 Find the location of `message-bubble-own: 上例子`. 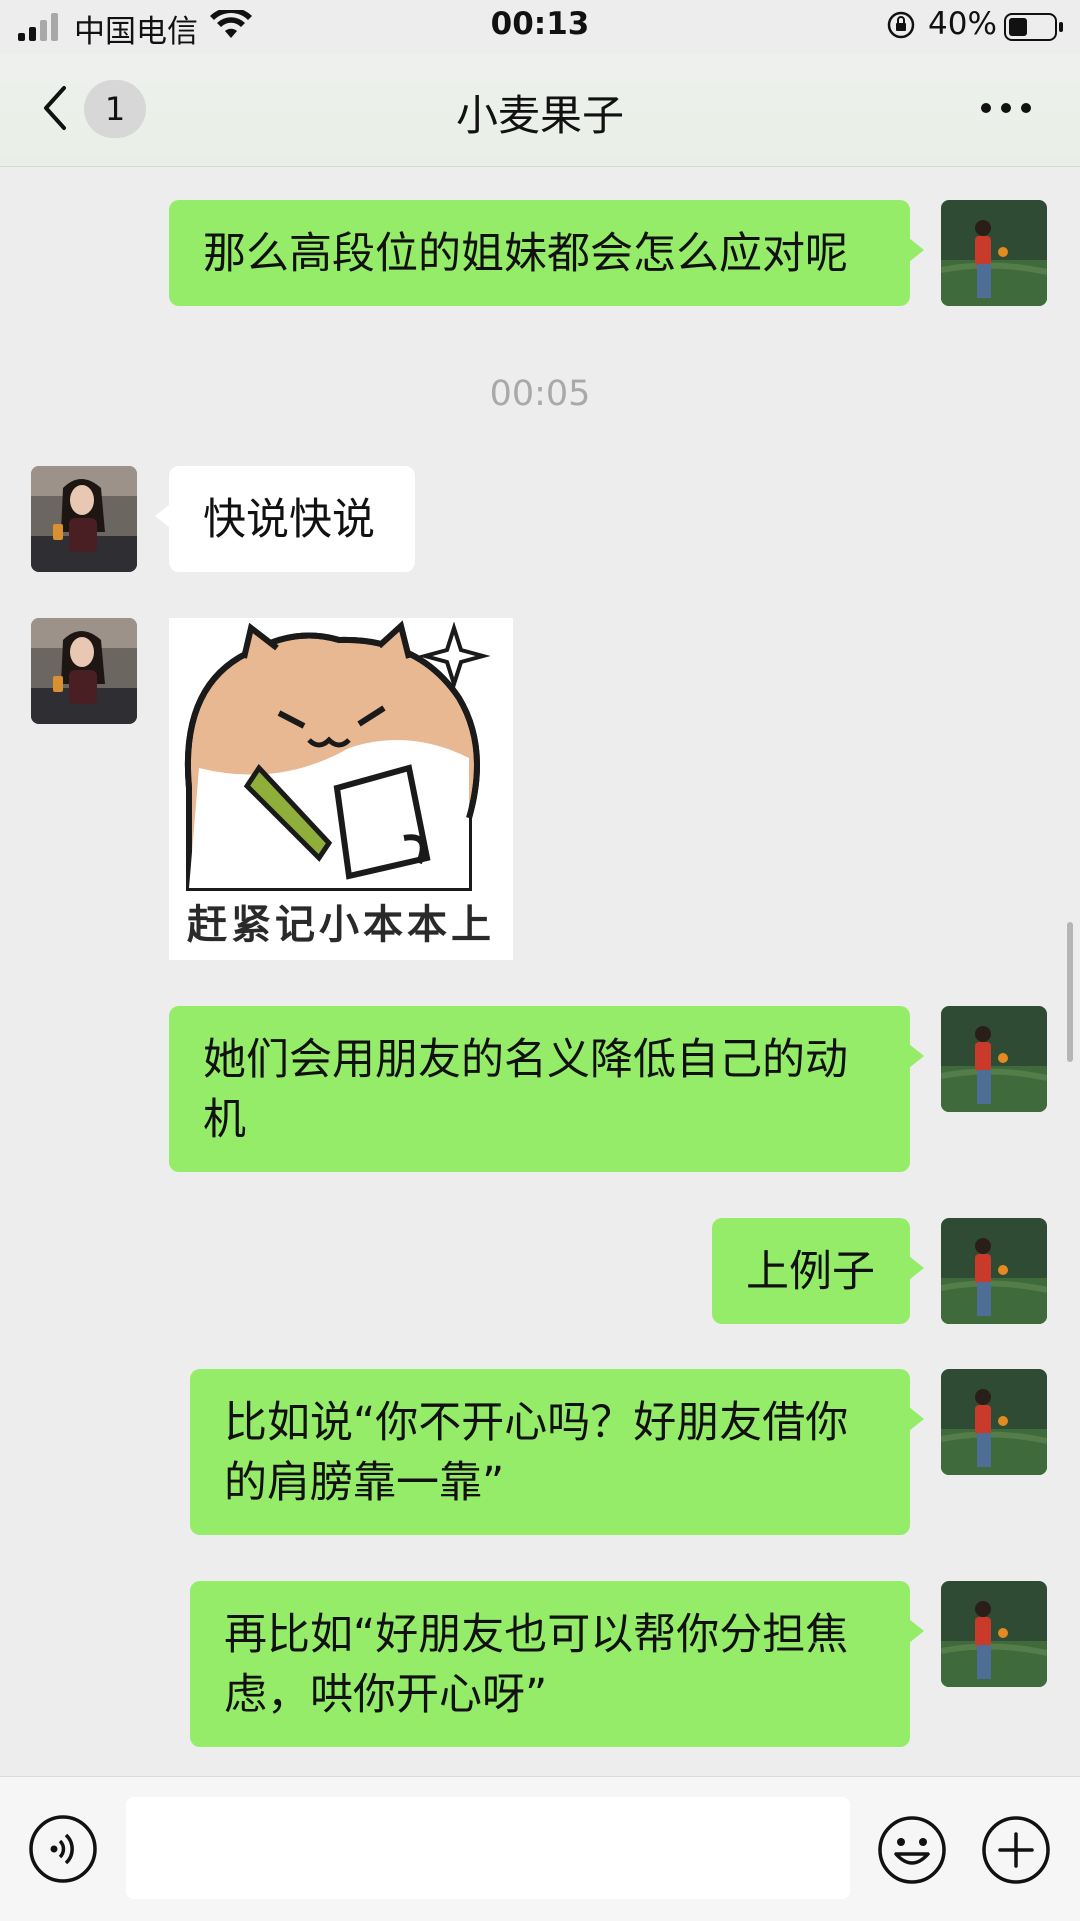

message-bubble-own: 上例子 is located at coordinates (818, 1271).